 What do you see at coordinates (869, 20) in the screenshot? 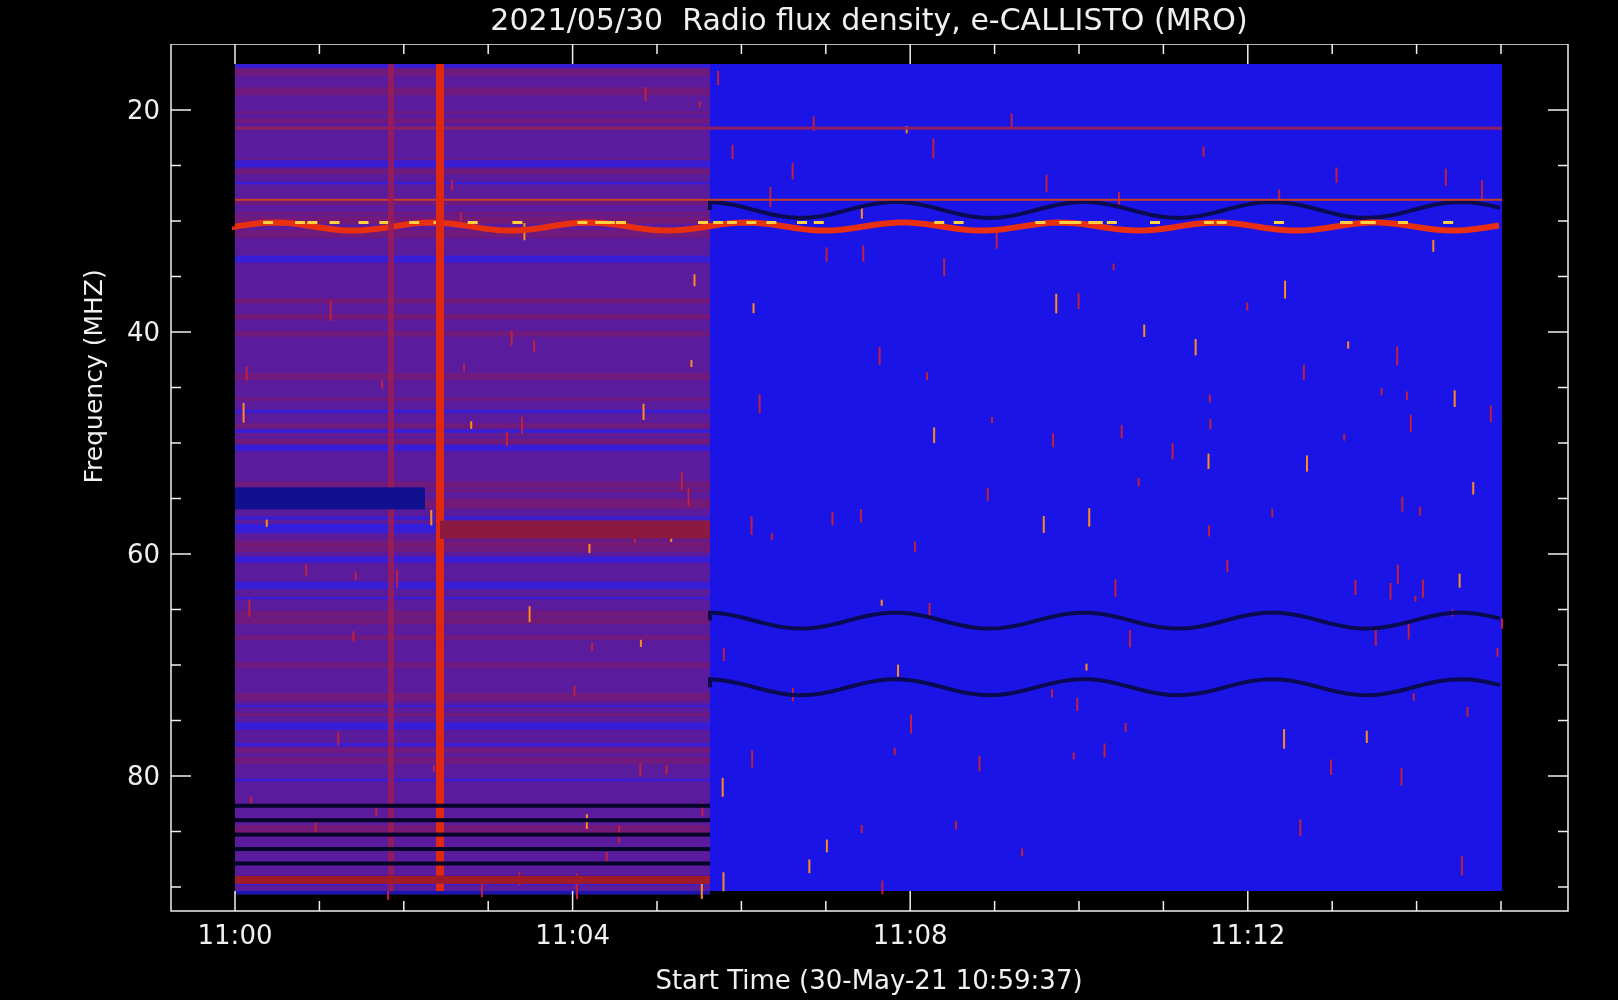
I see `chart-title: 2021/05/30 Radio flux density, e-CALLISTO (MRO)` at bounding box center [869, 20].